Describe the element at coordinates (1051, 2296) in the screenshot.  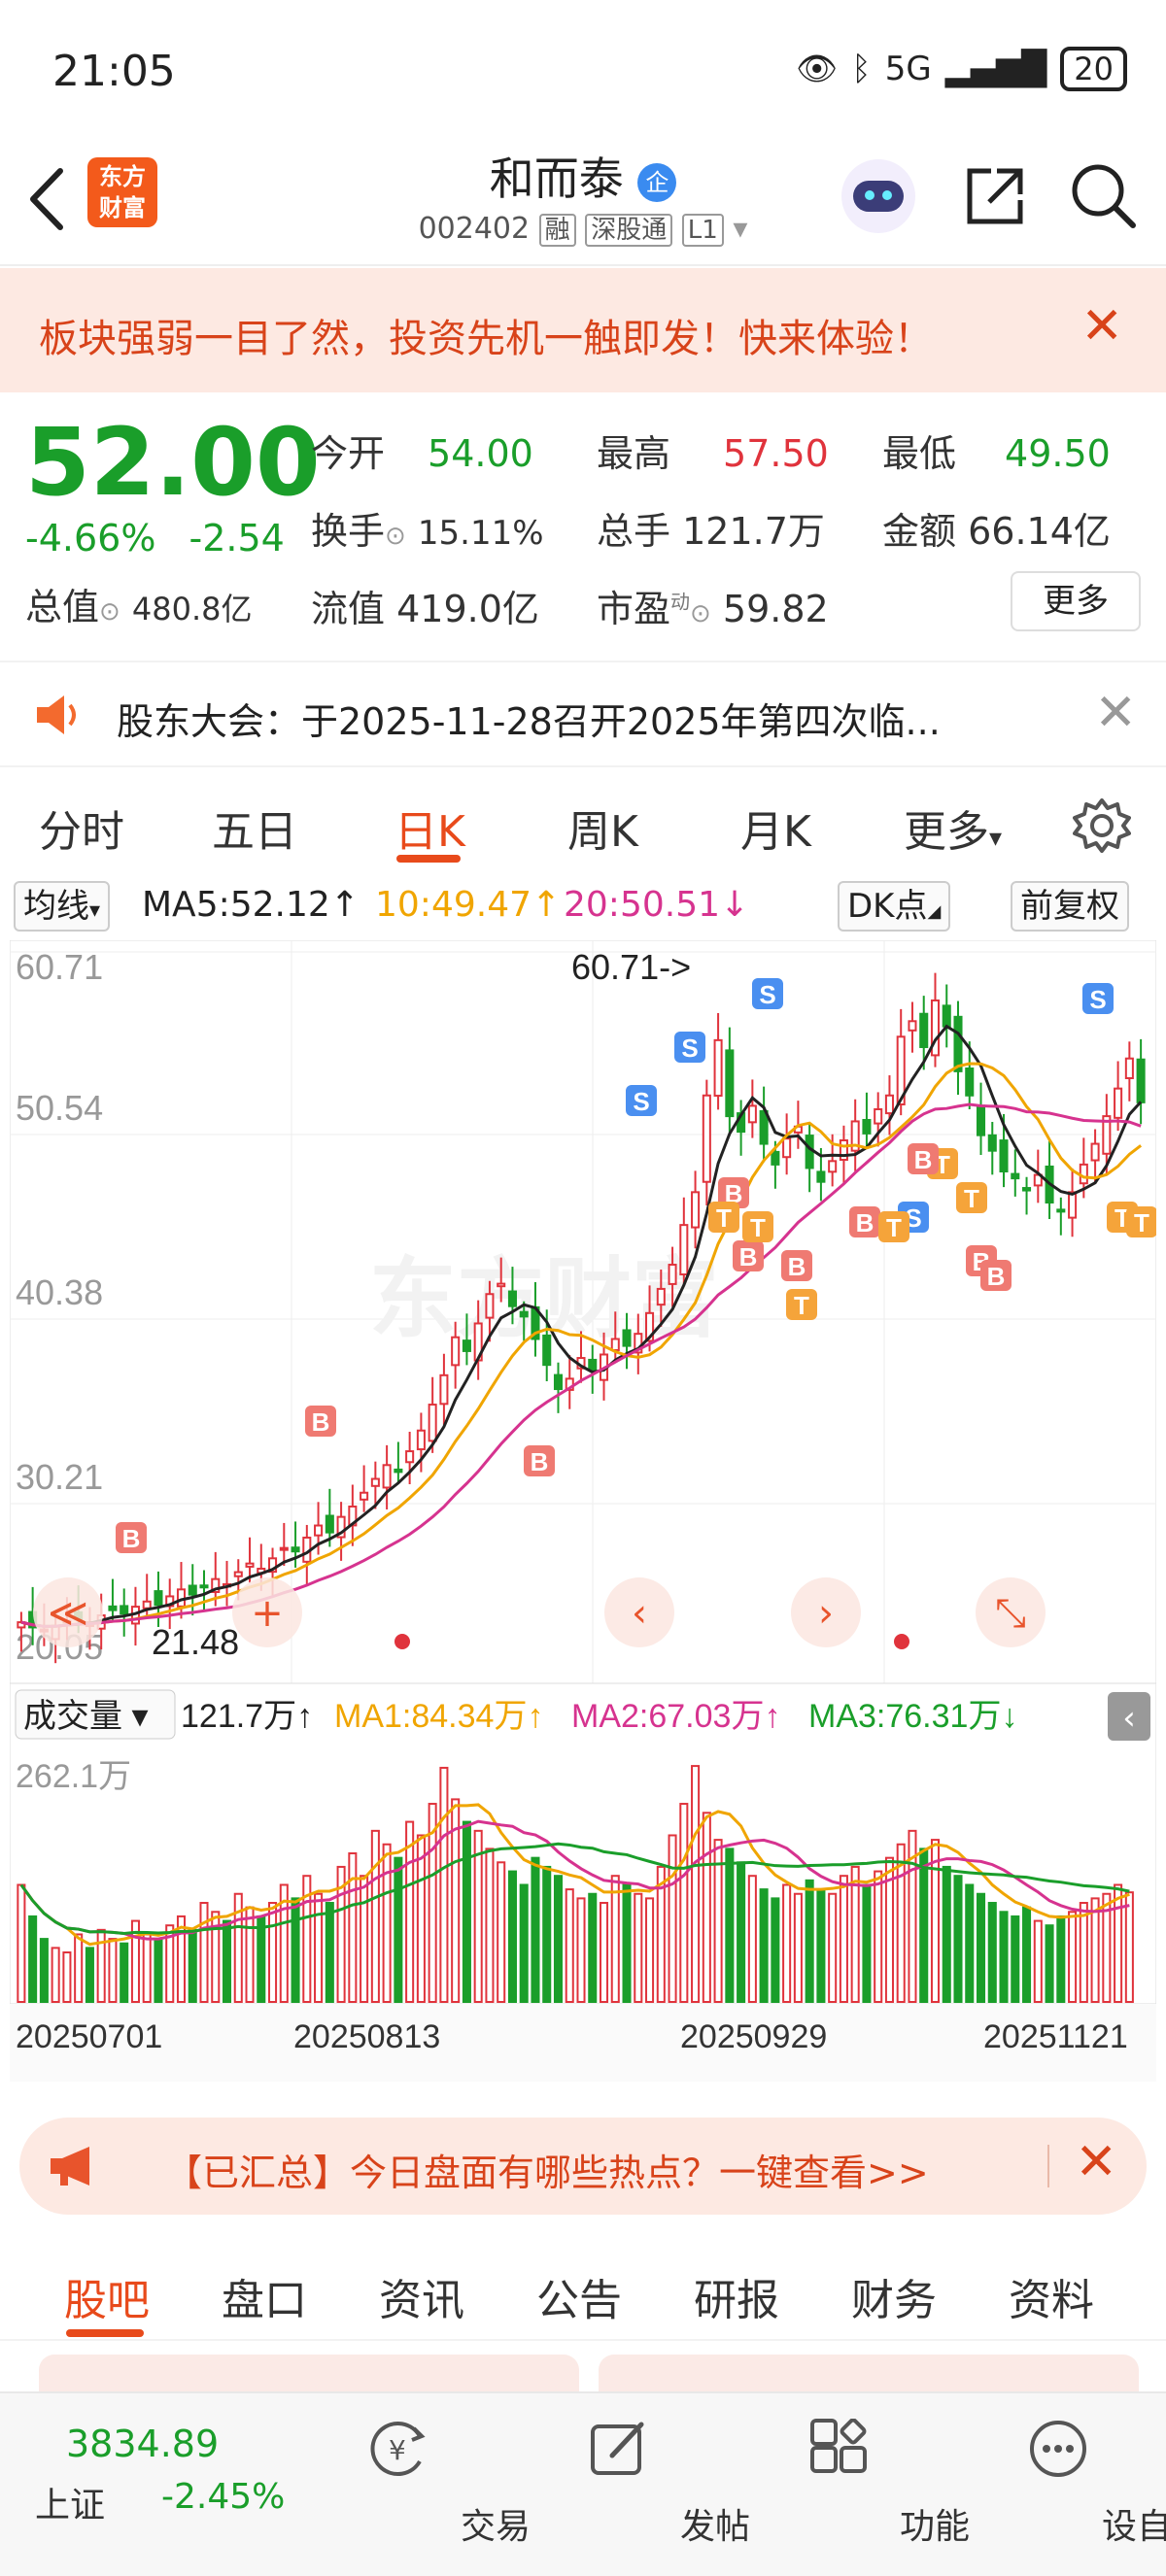
I see `tab-profile: 资料` at that location.